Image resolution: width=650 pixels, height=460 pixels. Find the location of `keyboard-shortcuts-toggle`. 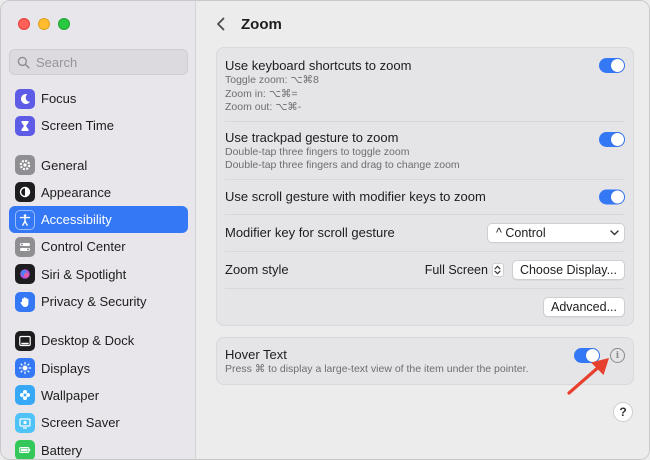

keyboard-shortcuts-toggle is located at coordinates (612, 65).